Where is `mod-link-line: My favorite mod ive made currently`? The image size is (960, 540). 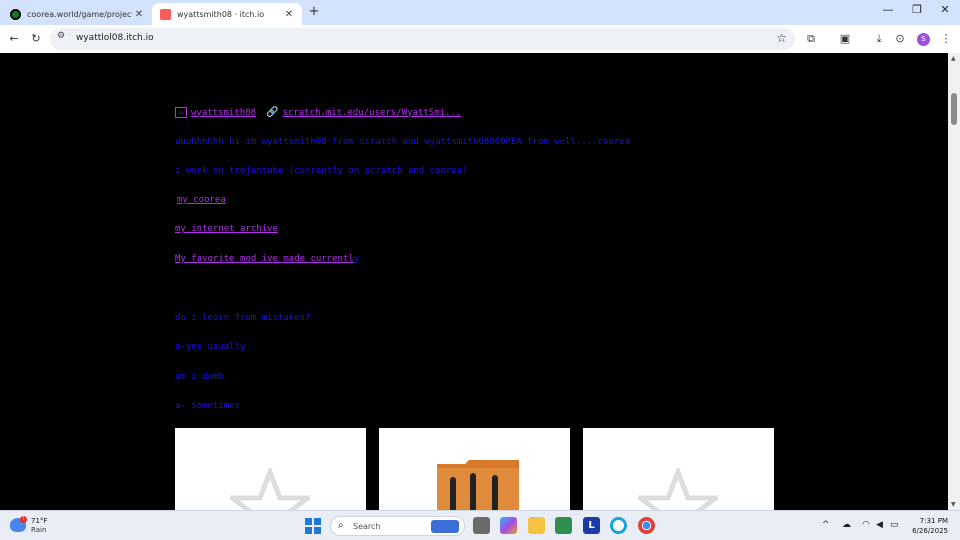 mod-link-line: My favorite mod ive made currently is located at coordinates (267, 259).